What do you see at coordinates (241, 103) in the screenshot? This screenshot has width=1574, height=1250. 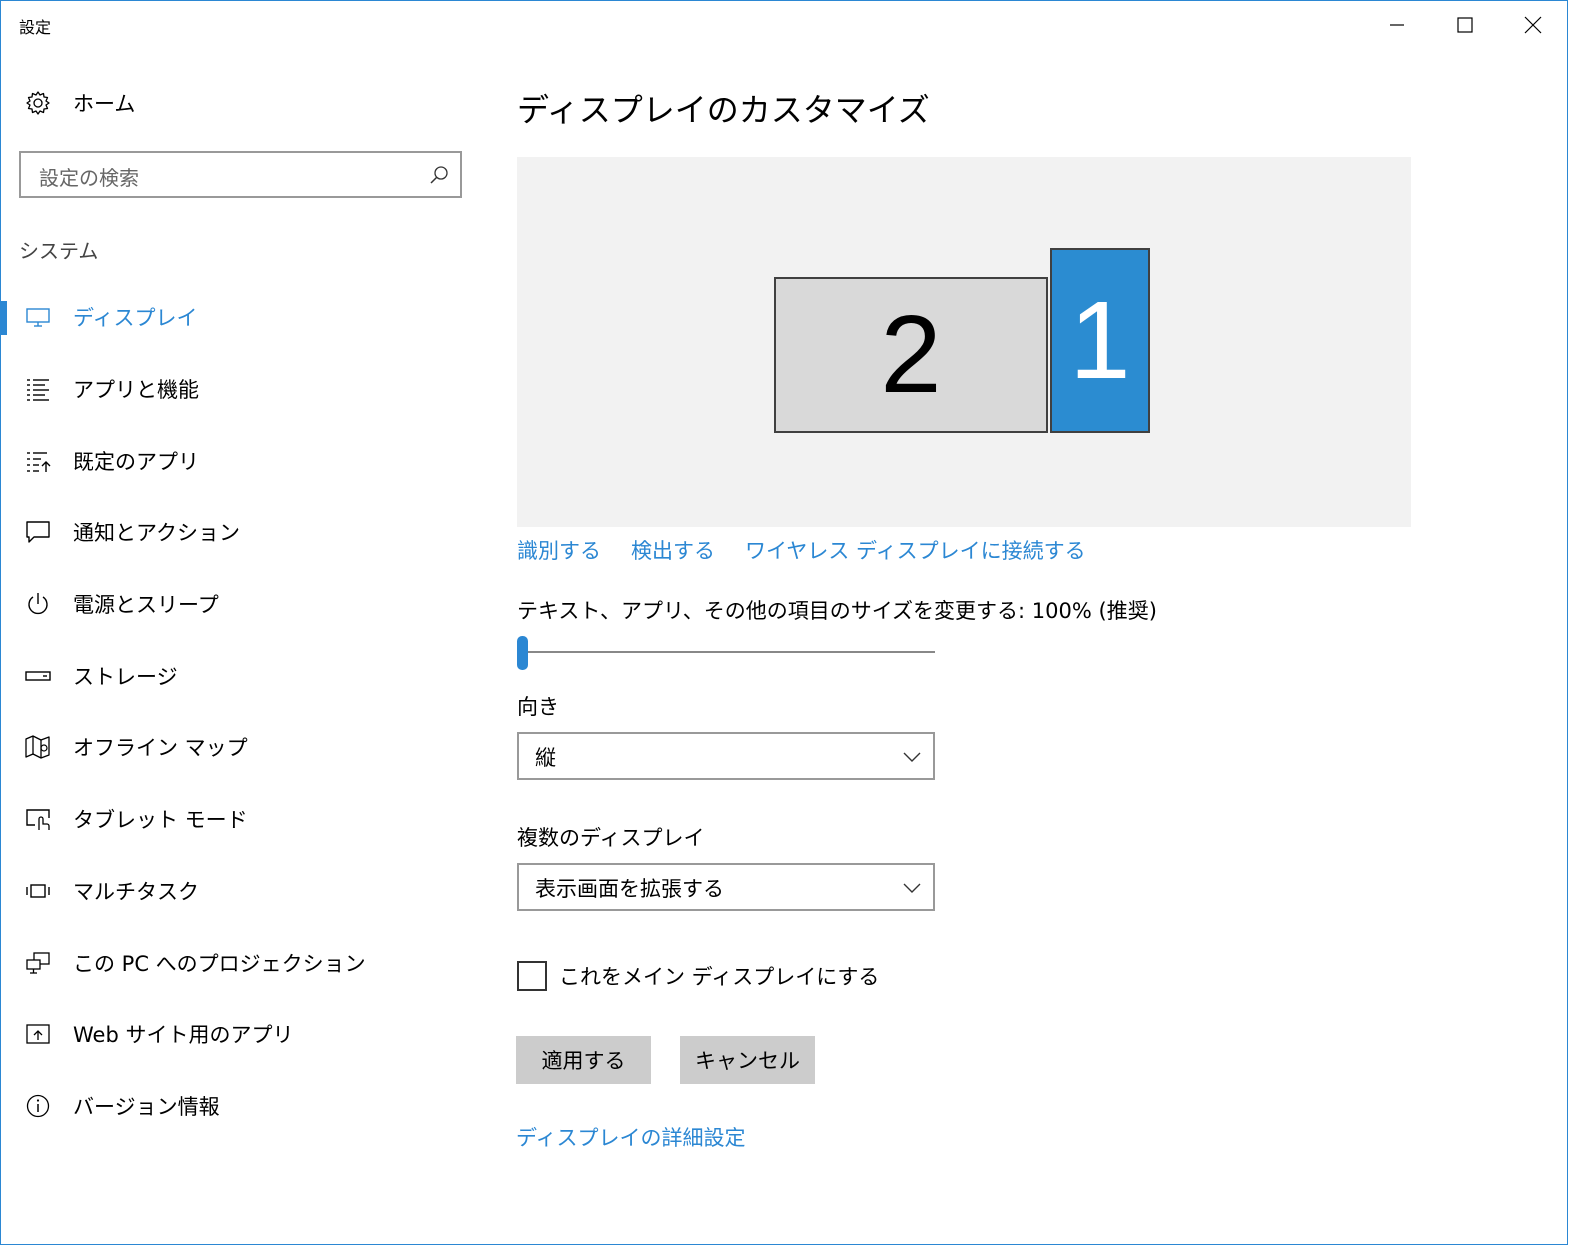 I see `home-link: ホーム` at bounding box center [241, 103].